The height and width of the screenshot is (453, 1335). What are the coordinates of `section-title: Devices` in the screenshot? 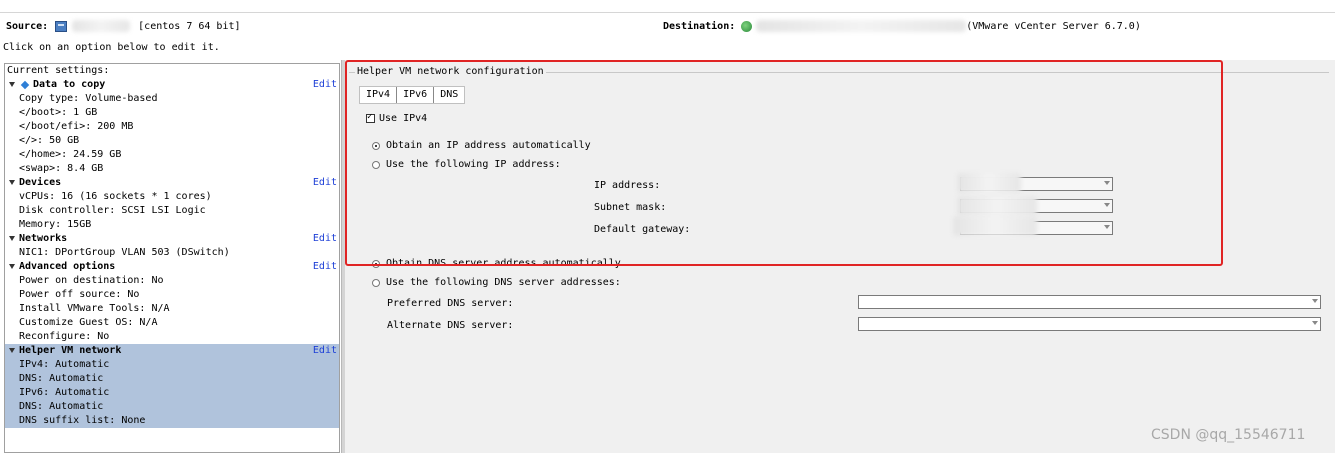 It's located at (40, 182).